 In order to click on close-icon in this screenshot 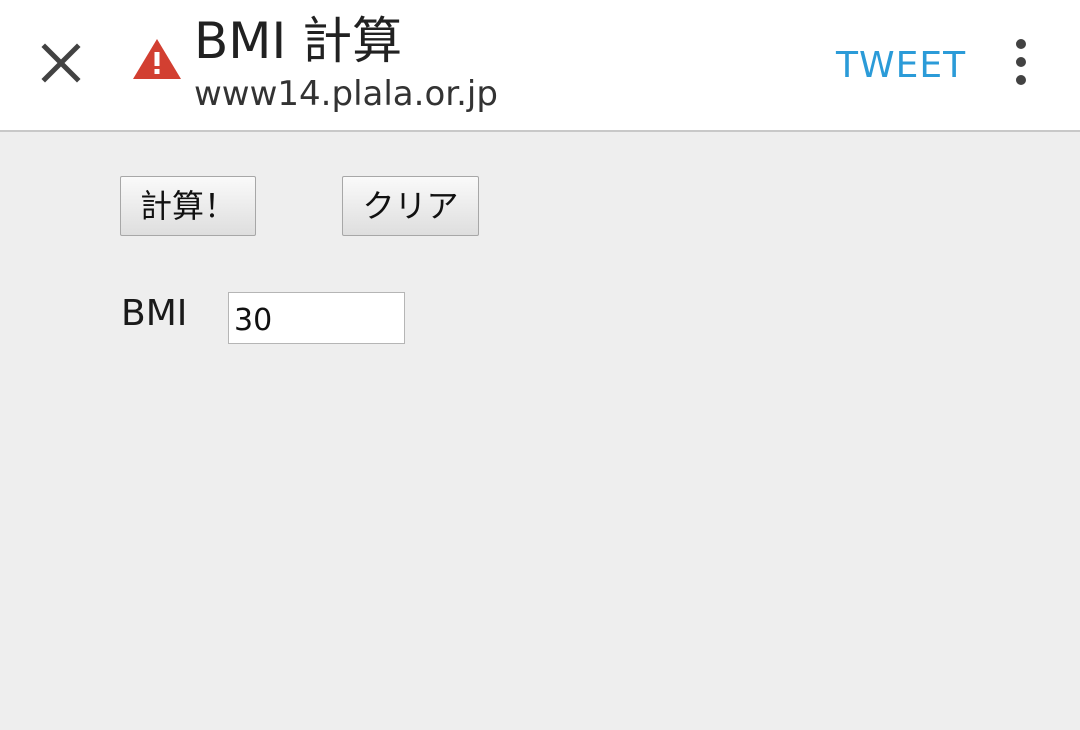, I will do `click(61, 63)`.